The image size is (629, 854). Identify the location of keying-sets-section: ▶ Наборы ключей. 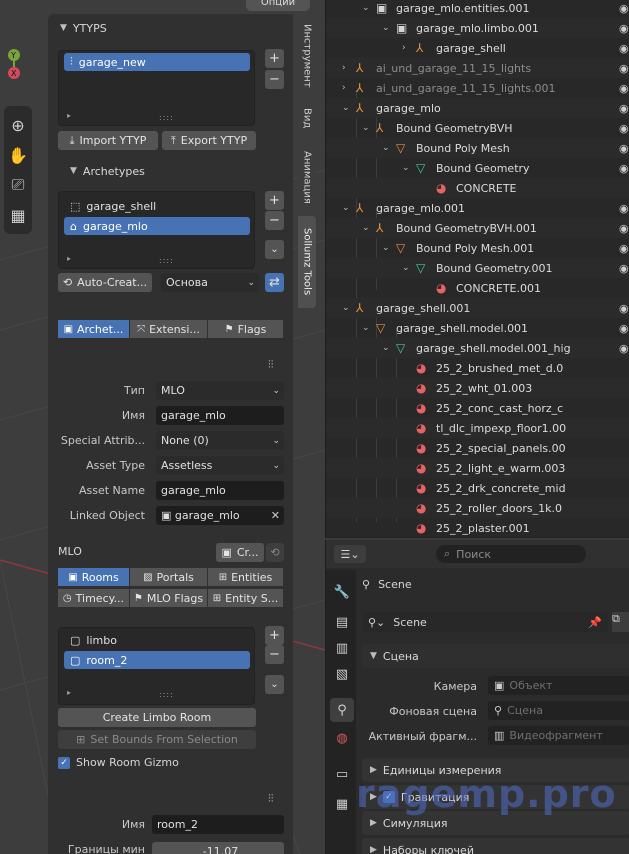
(495, 846).